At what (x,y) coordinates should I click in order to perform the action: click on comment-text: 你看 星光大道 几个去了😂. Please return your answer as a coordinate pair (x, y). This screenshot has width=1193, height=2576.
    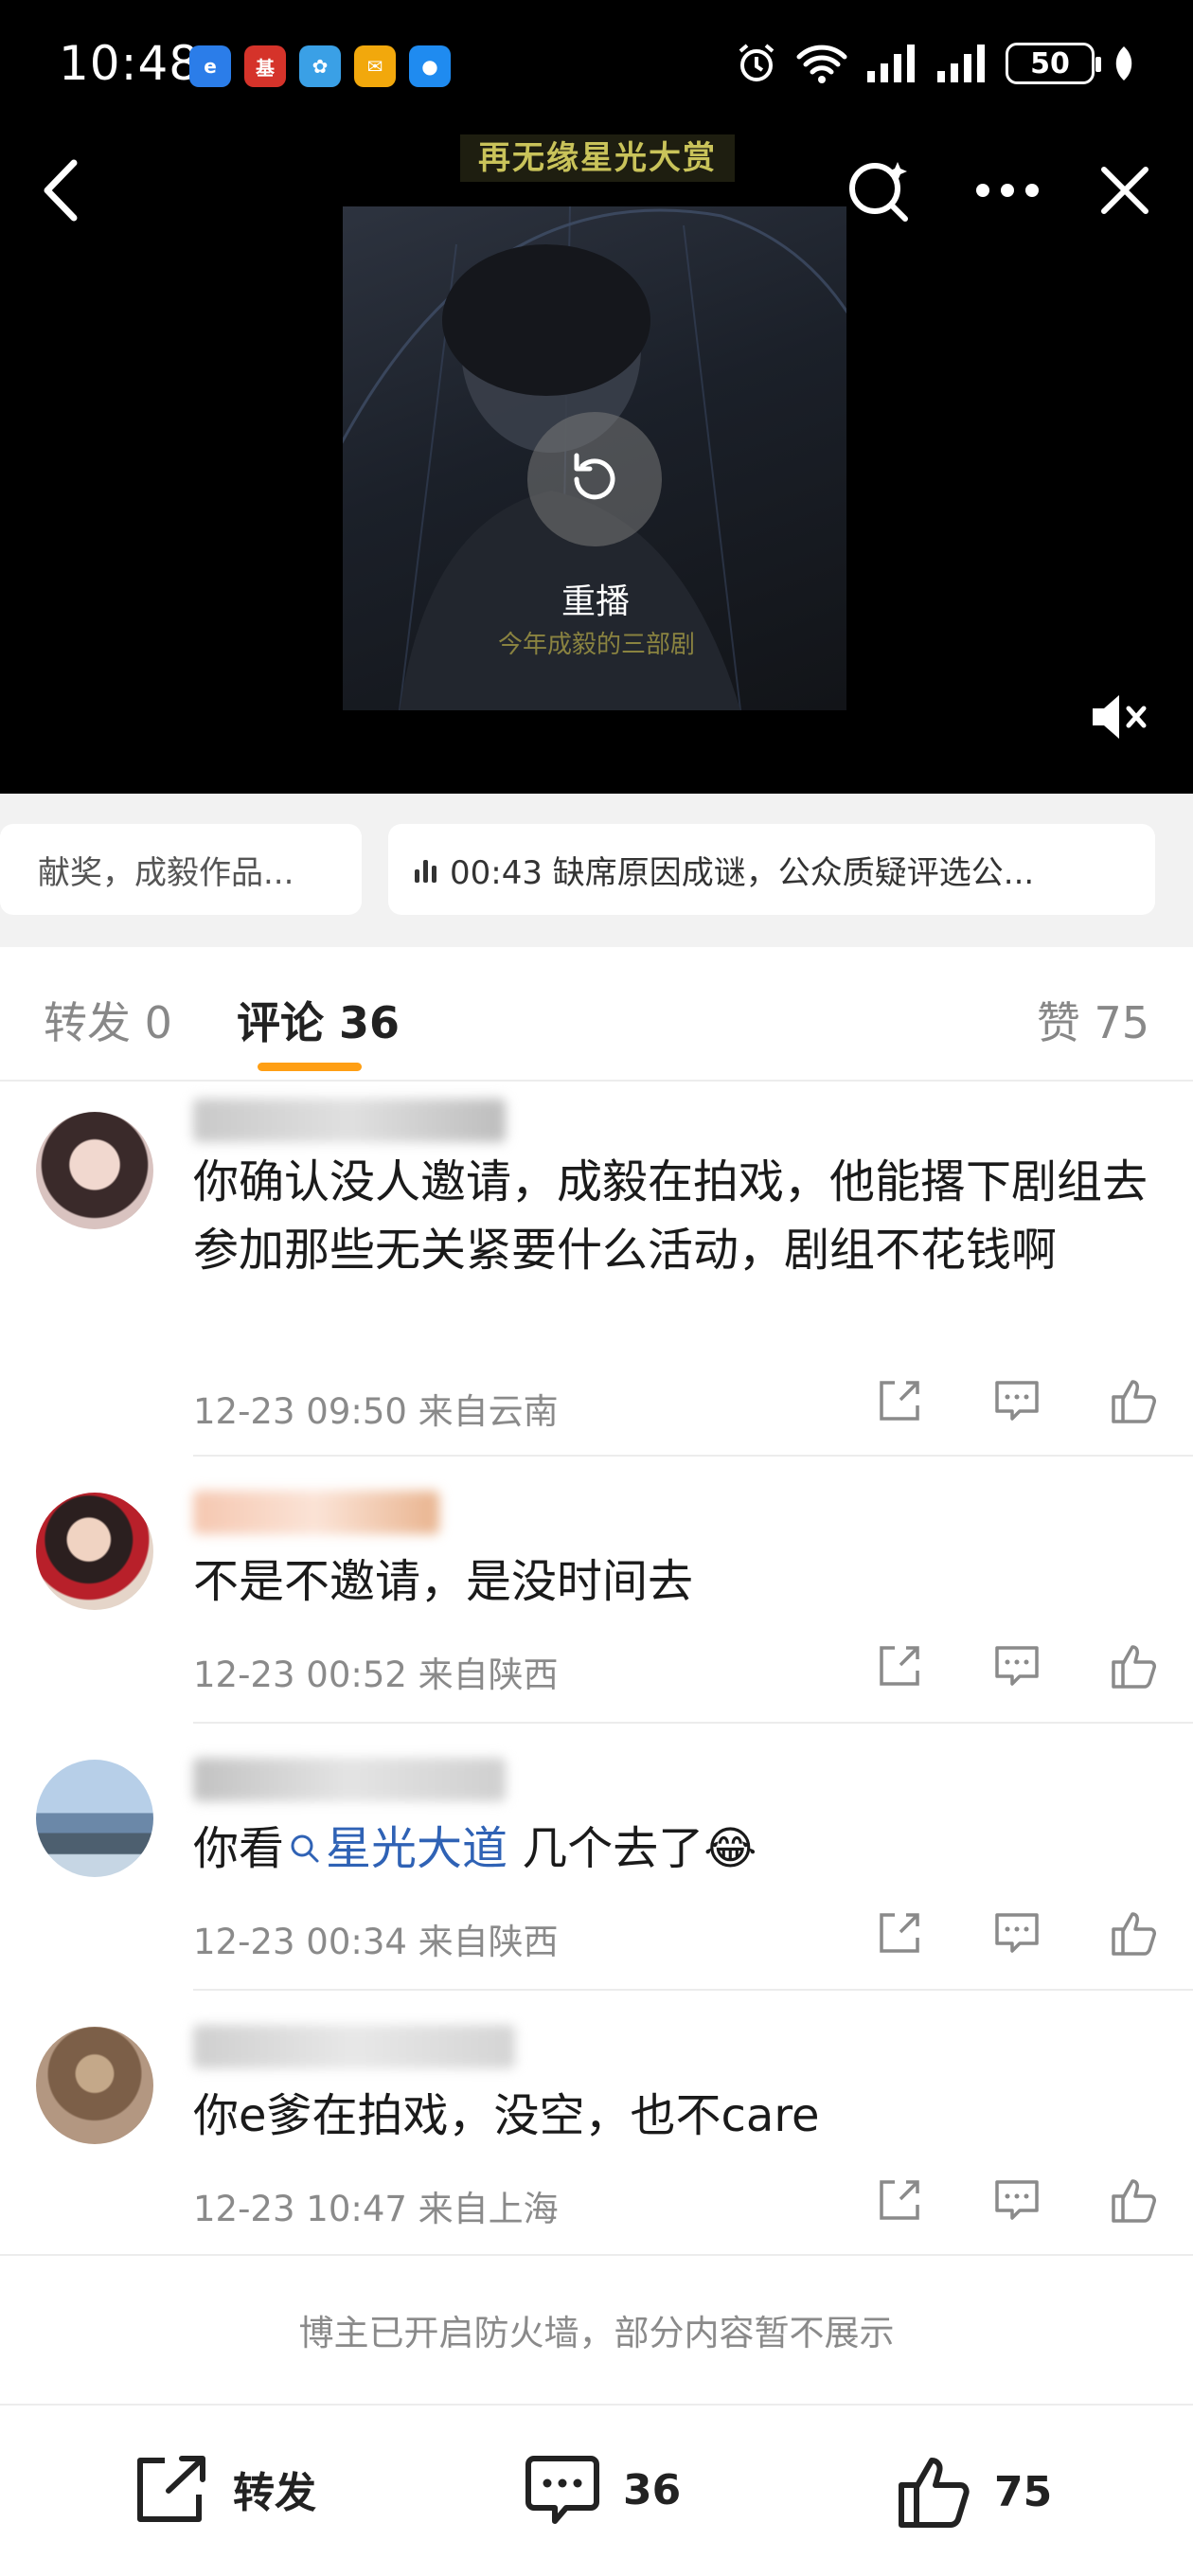
    Looking at the image, I should click on (671, 1849).